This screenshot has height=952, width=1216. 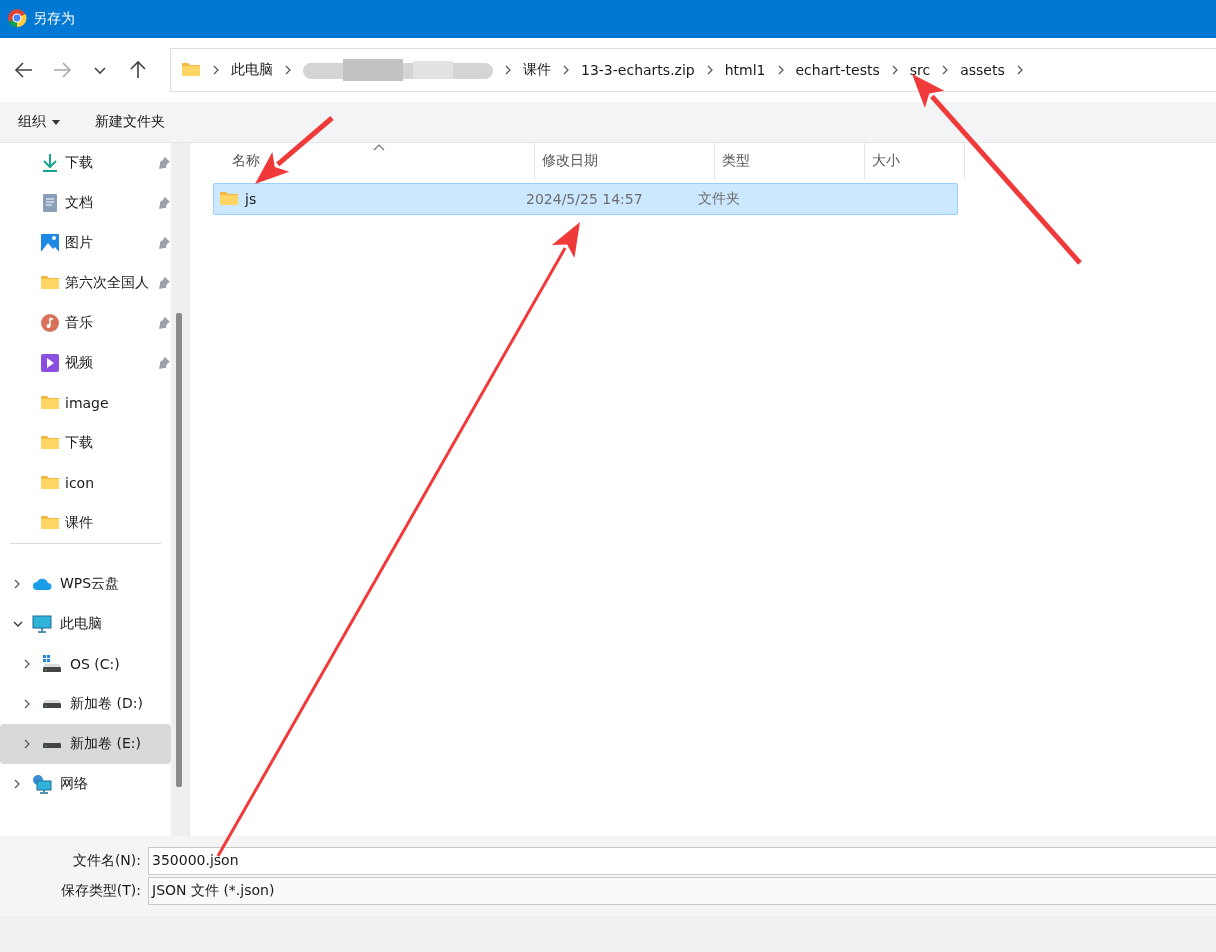 I want to click on breadcrumb-item: 课件, so click(x=537, y=70).